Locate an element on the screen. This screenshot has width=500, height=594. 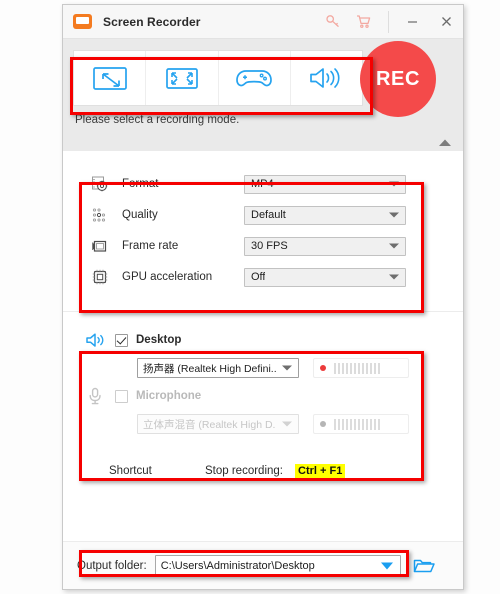
desktop-meter-bars is located at coordinates (357, 368).